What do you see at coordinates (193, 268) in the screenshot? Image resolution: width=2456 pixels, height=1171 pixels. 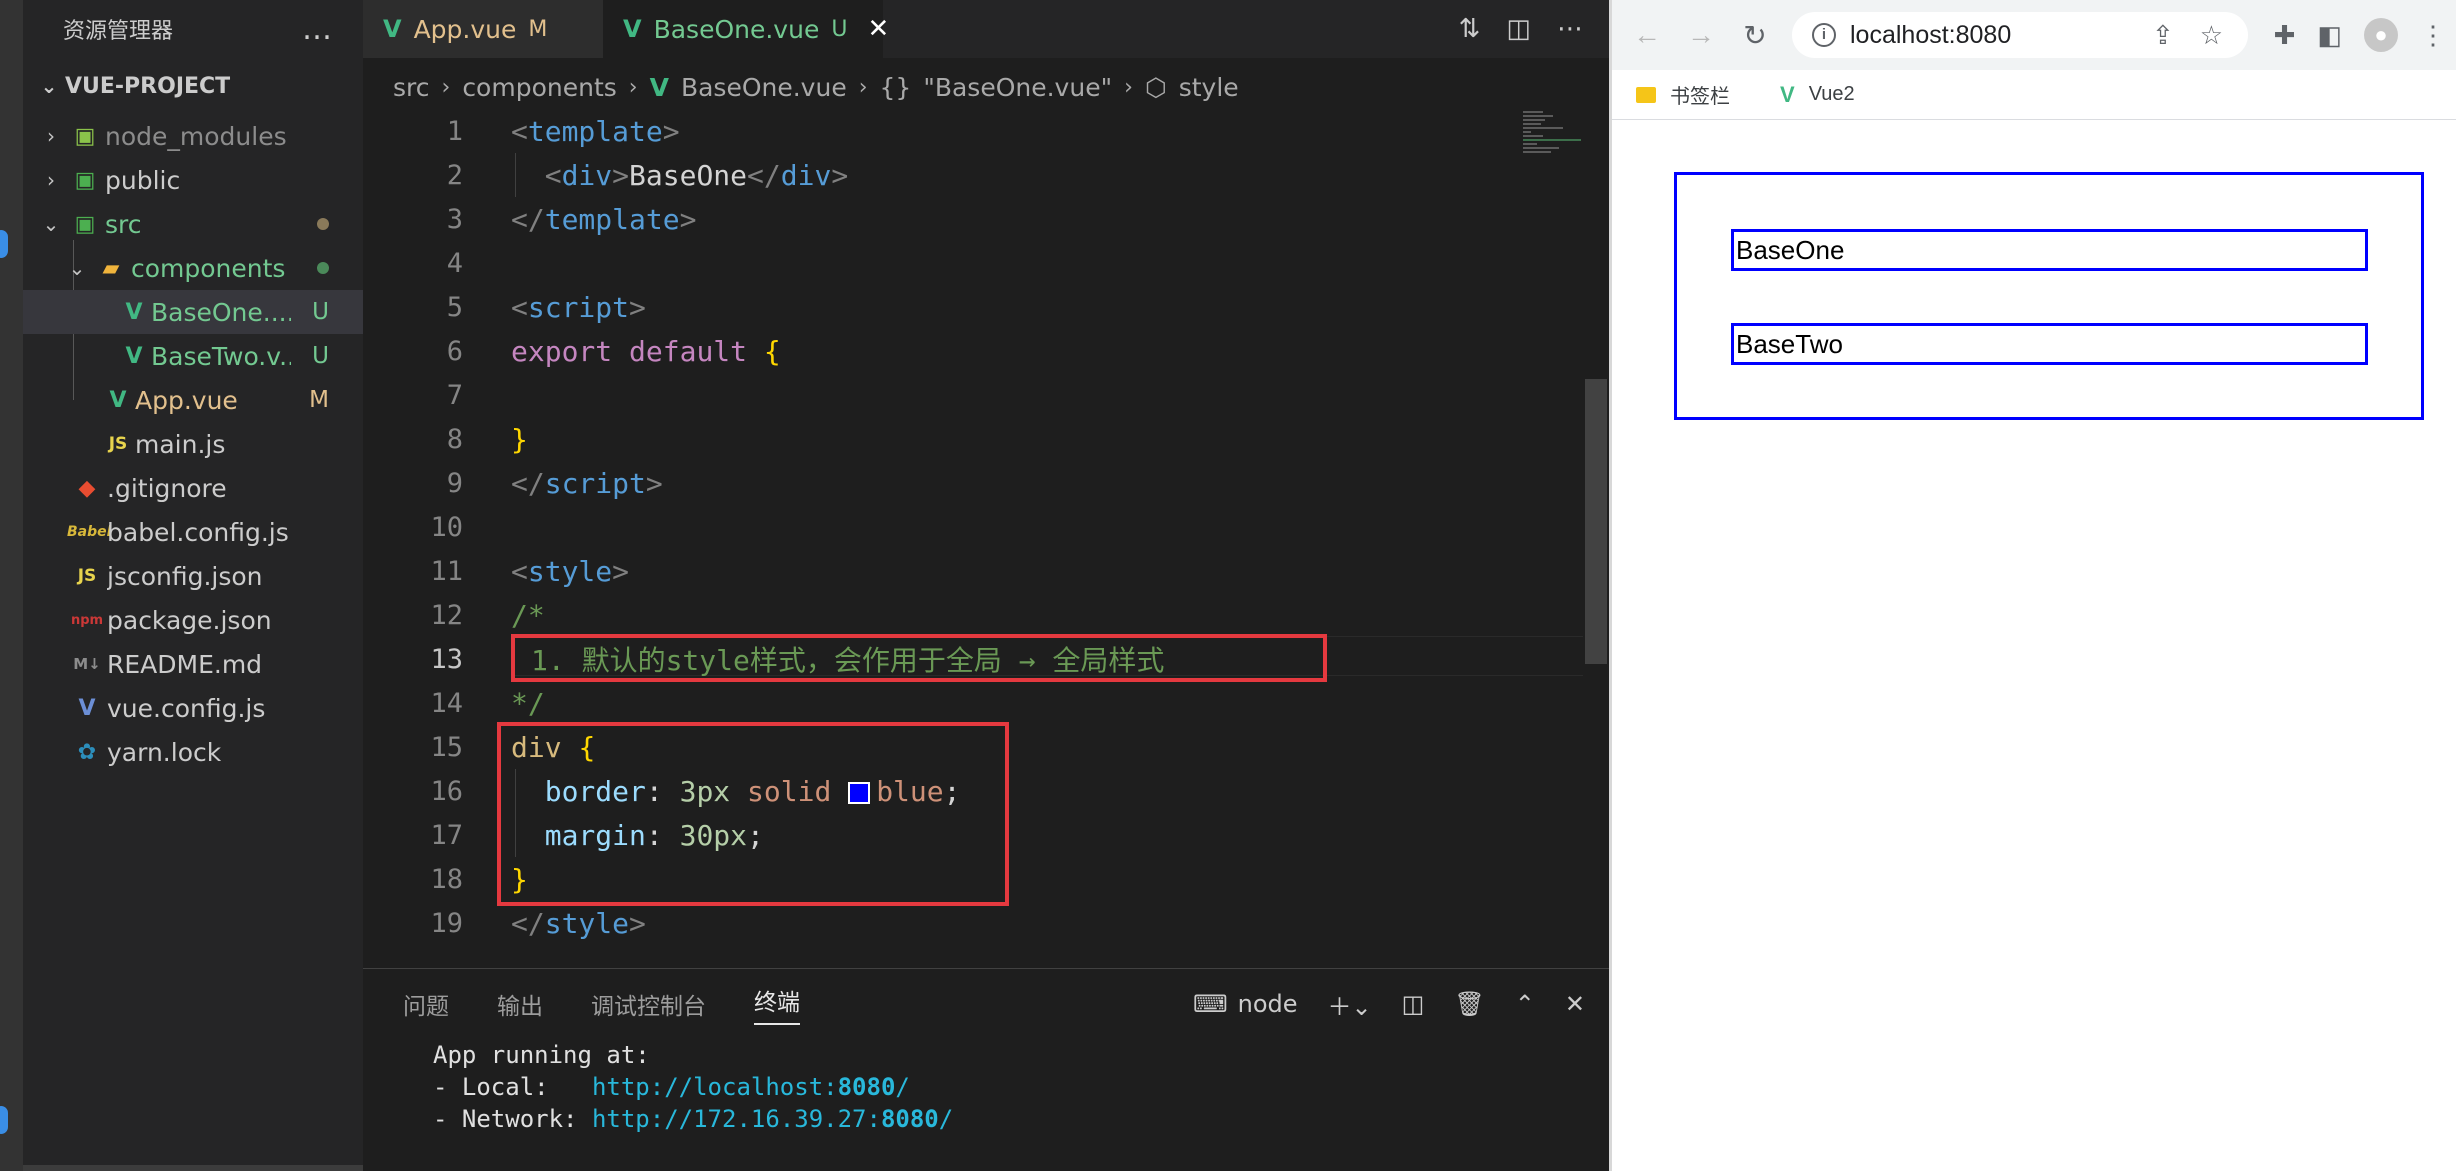 I see `tree-item-components: ⌄ ▰ components` at bounding box center [193, 268].